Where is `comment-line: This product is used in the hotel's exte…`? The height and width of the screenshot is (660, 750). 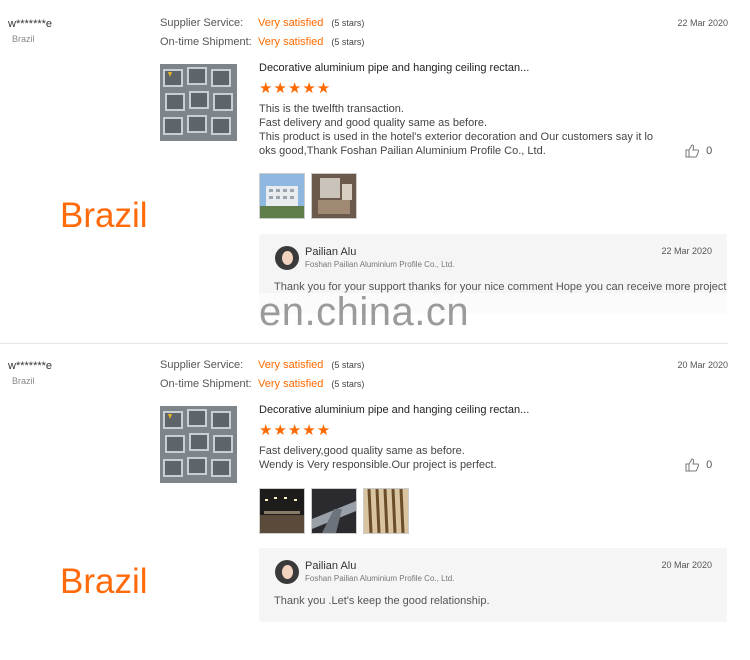 comment-line: This product is used in the hotel's exte… is located at coordinates (456, 137).